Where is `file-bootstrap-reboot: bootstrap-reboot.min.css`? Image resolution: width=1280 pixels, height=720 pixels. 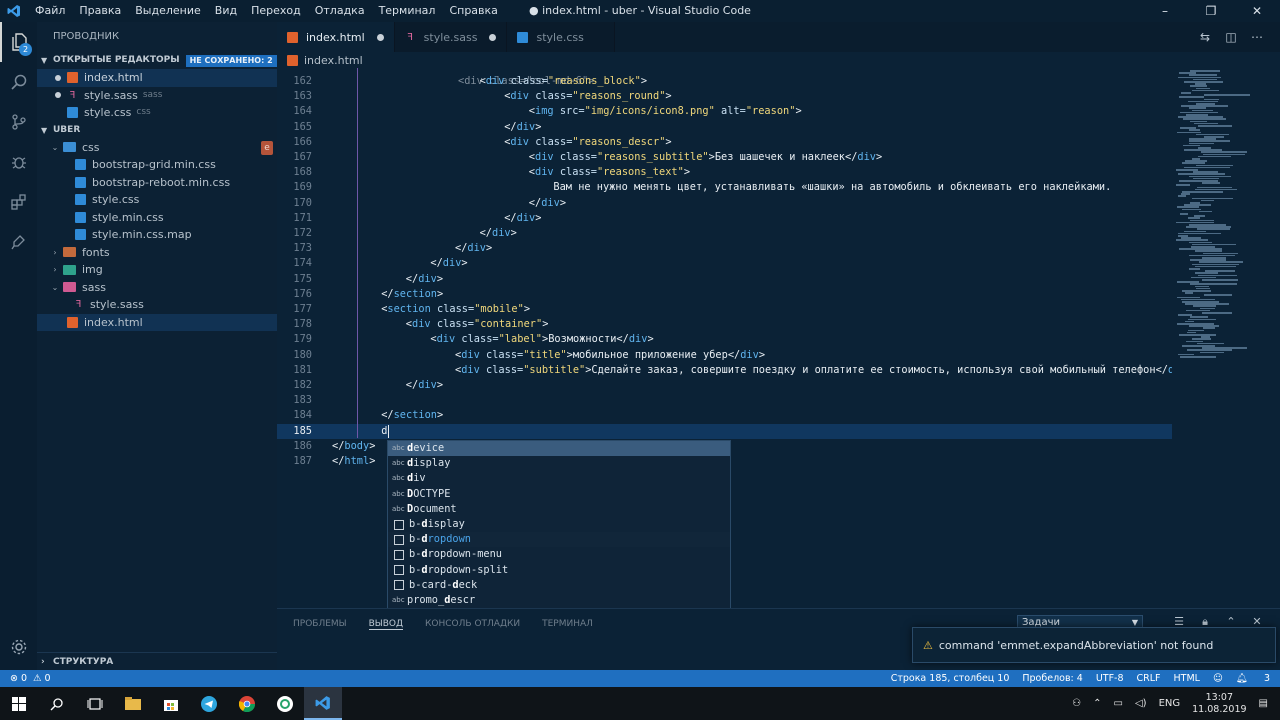 file-bootstrap-reboot: bootstrap-reboot.min.css is located at coordinates (157, 183).